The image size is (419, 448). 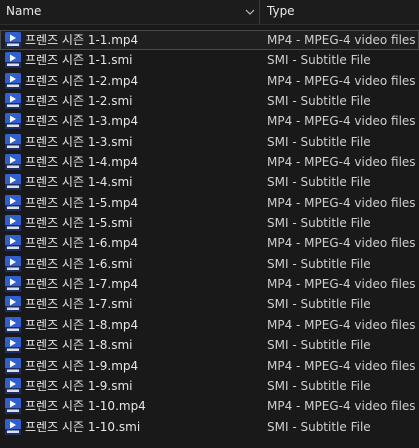 I want to click on column-header: Name Type, so click(x=209, y=12).